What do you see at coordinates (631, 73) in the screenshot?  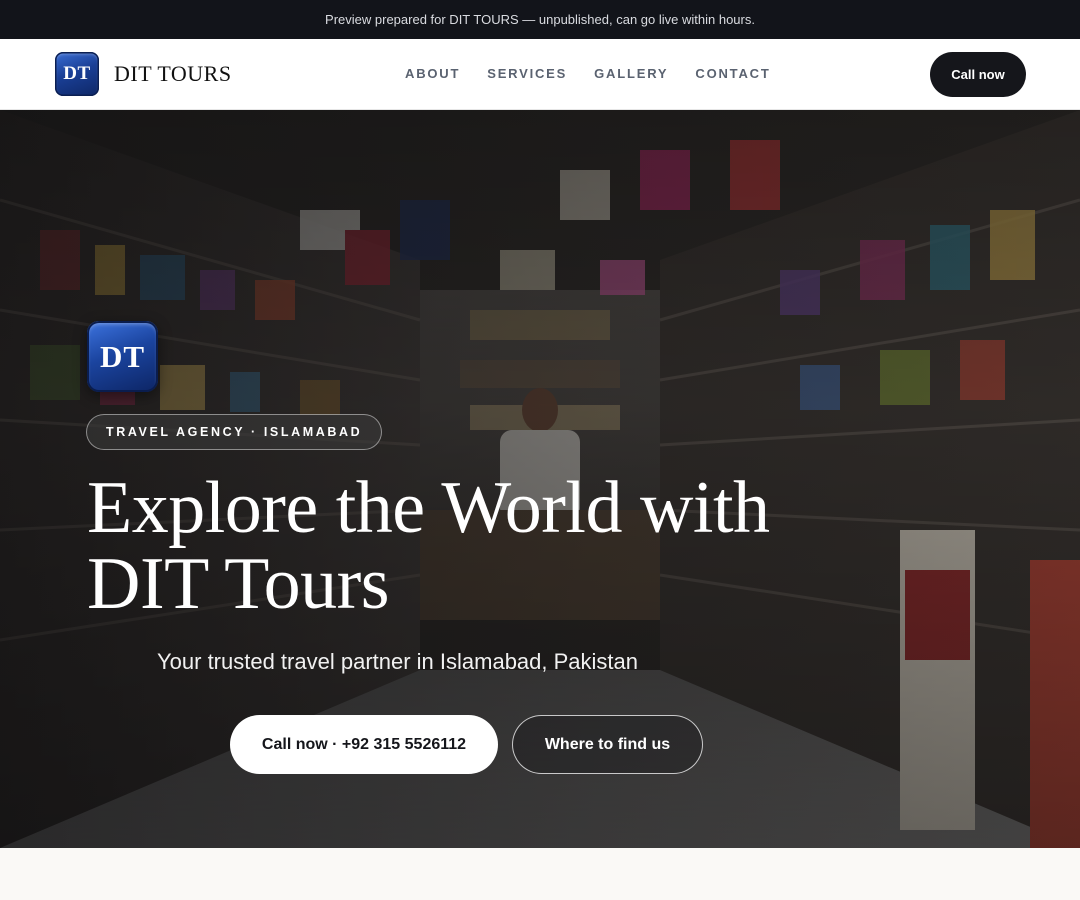 I see `nav-link-gallery: GALLERY` at bounding box center [631, 73].